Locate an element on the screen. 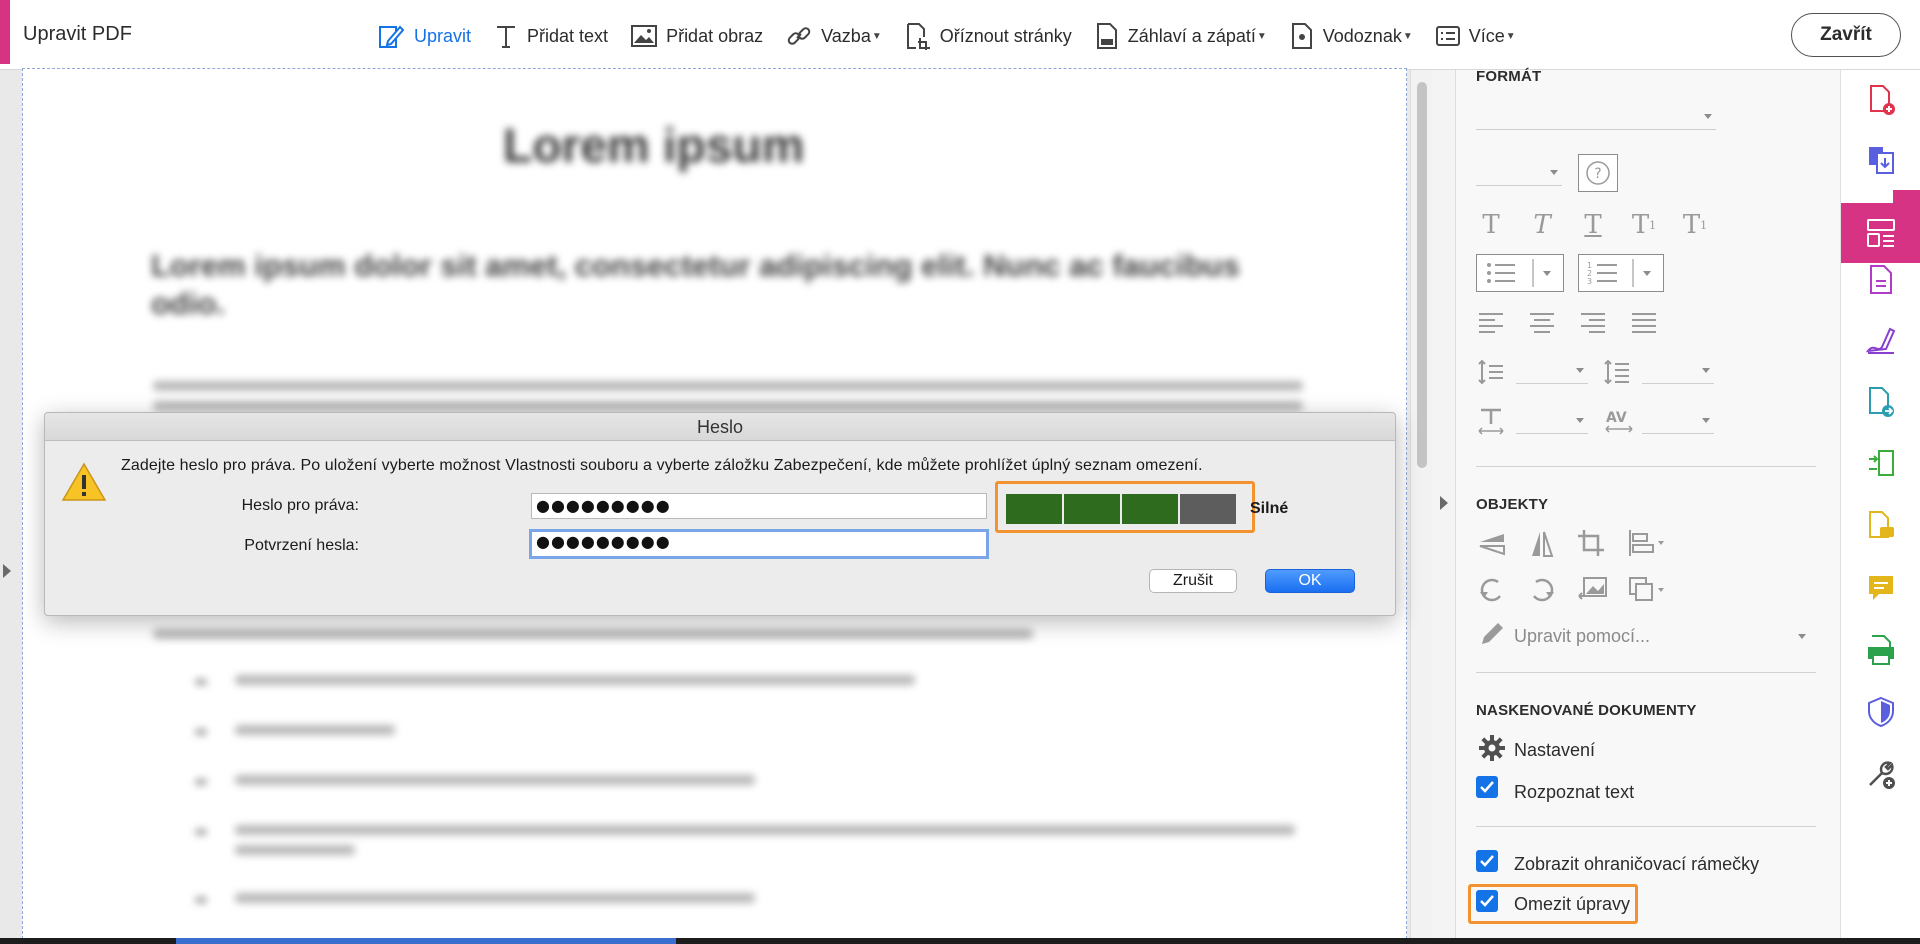 This screenshot has width=1920, height=944. send-for-review-icon is located at coordinates (1881, 402).